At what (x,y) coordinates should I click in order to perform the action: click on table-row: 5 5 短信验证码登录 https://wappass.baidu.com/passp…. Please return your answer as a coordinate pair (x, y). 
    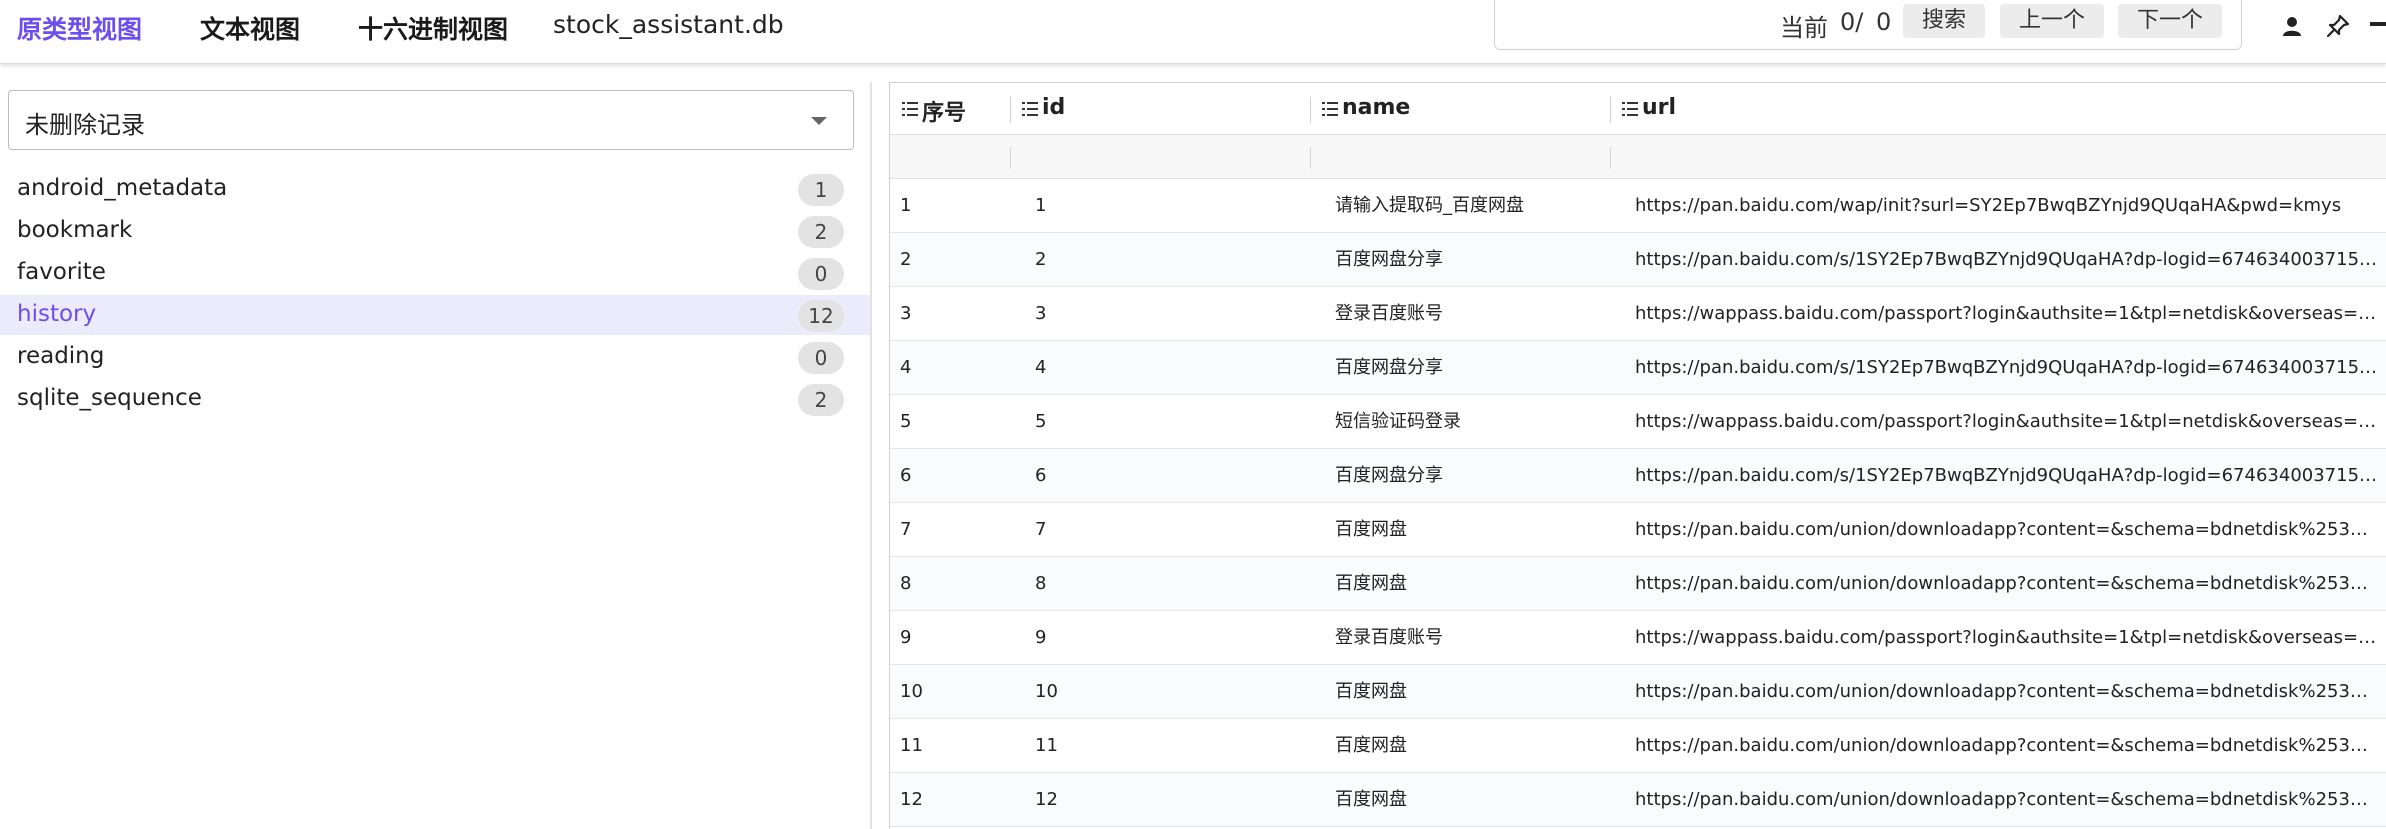
    Looking at the image, I should click on (1638, 422).